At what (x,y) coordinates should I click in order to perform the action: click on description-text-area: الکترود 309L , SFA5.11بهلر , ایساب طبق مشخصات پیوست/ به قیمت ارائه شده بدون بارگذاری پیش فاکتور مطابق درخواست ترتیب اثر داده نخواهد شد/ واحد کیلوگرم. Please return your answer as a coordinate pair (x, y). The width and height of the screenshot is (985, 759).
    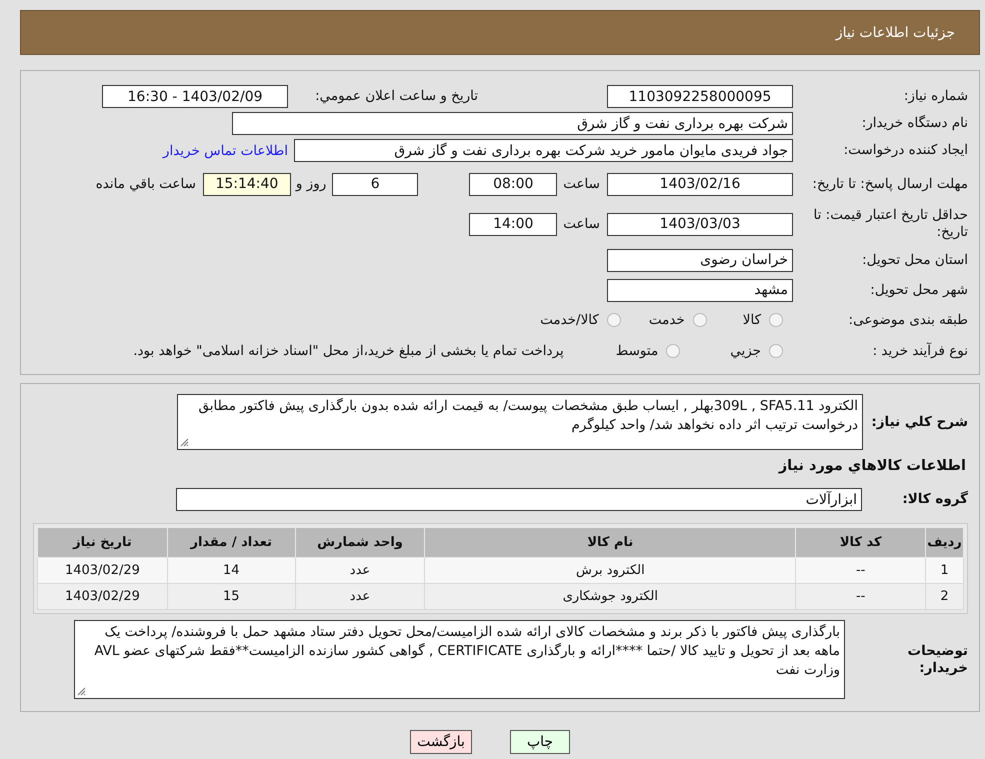
    Looking at the image, I should click on (520, 422).